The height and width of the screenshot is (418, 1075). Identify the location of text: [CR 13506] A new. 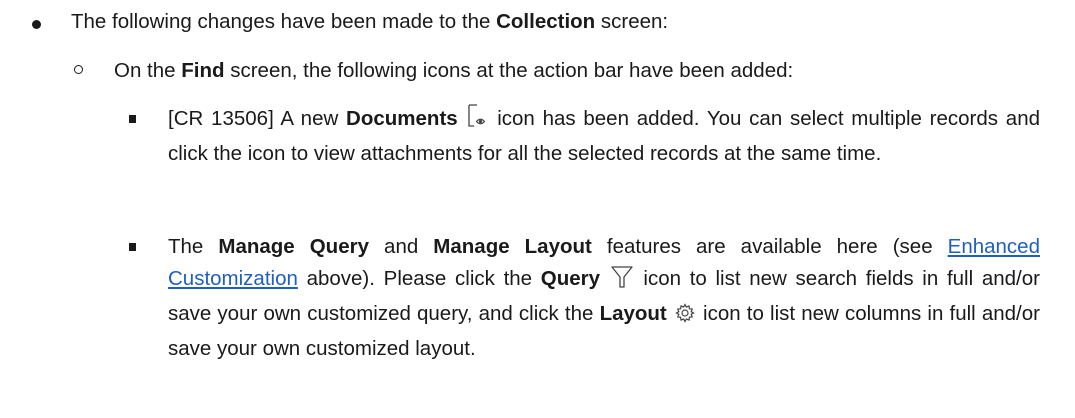
(257, 118).